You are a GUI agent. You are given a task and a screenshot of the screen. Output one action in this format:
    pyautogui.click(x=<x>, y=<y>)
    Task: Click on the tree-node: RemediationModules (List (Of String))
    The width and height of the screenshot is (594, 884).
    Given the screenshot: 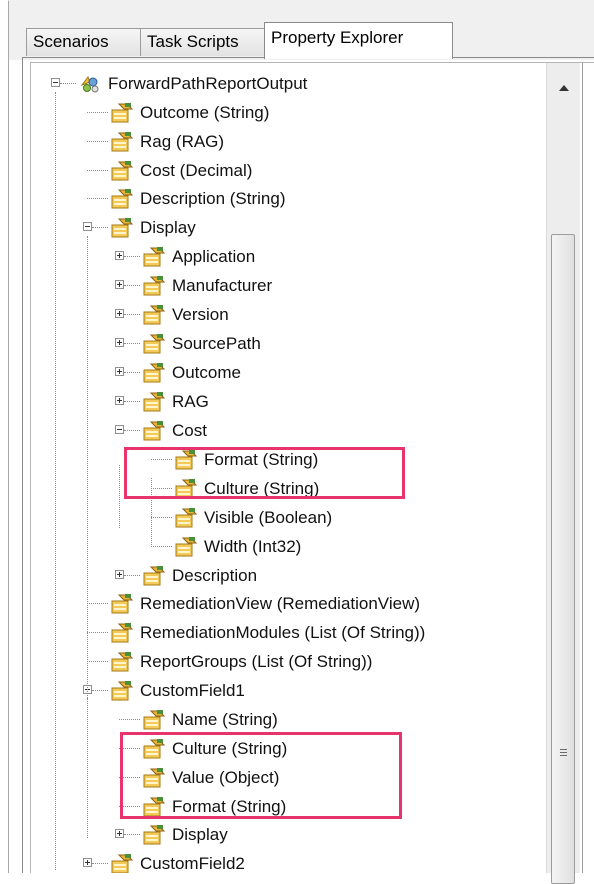 What is the action you would take?
    pyautogui.click(x=286, y=633)
    